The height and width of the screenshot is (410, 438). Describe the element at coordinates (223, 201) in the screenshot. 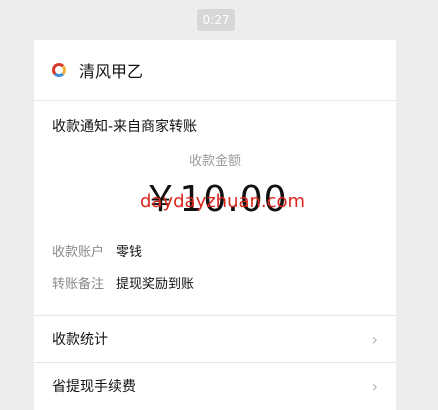

I see `watermark-text: daydayzhuan.com` at that location.